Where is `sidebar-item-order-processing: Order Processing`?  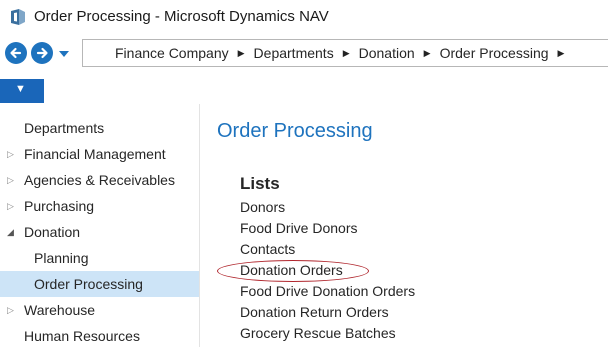
sidebar-item-order-processing: Order Processing is located at coordinates (99, 284).